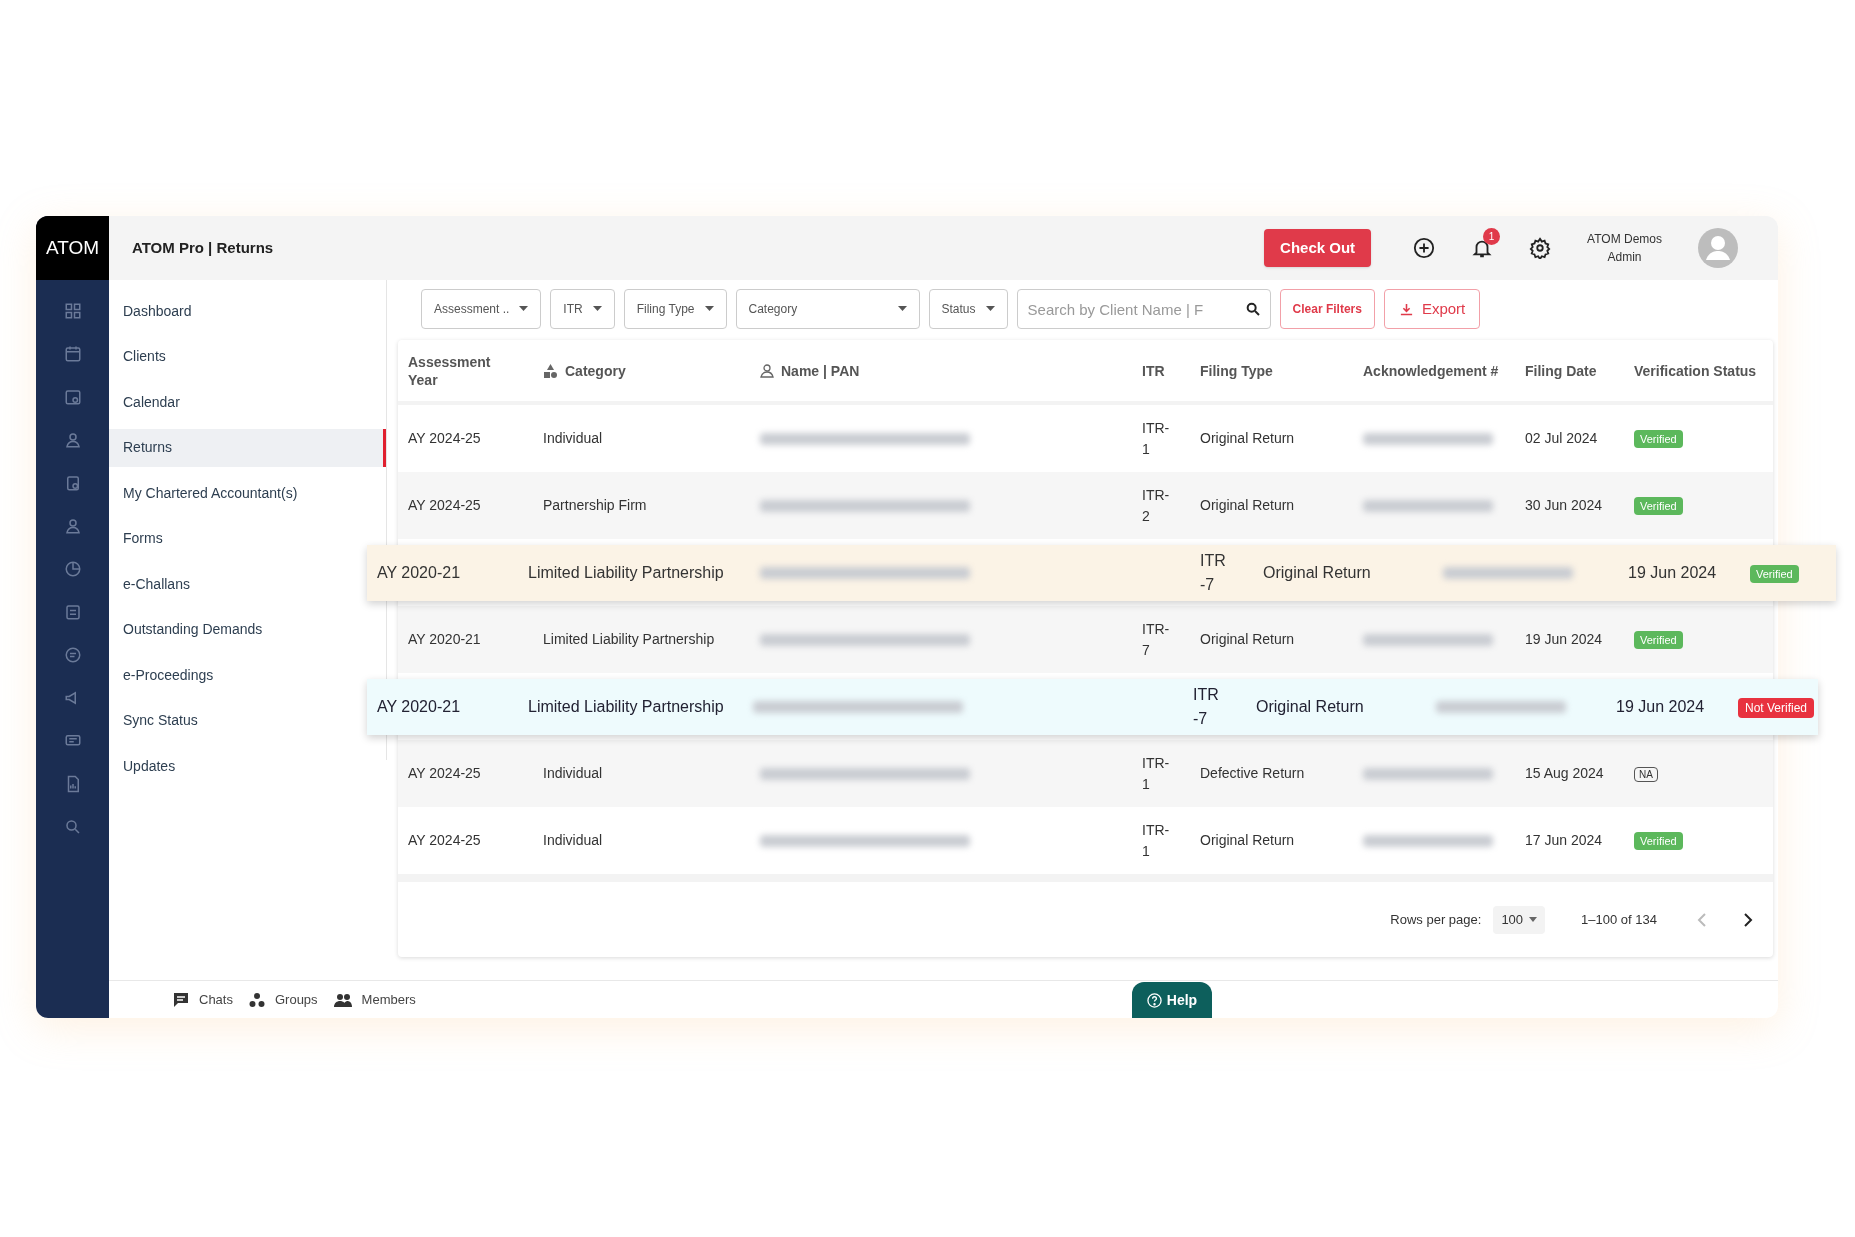 This screenshot has width=1855, height=1237. I want to click on table-cell: 17 Jun 2024, so click(1564, 840).